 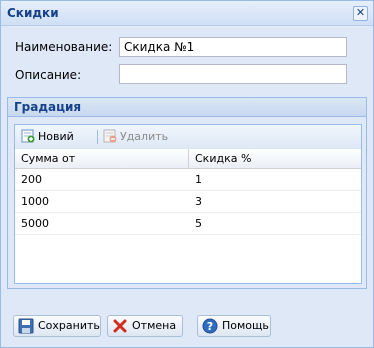 I want to click on cancel-button-label: Отмена, so click(x=154, y=325).